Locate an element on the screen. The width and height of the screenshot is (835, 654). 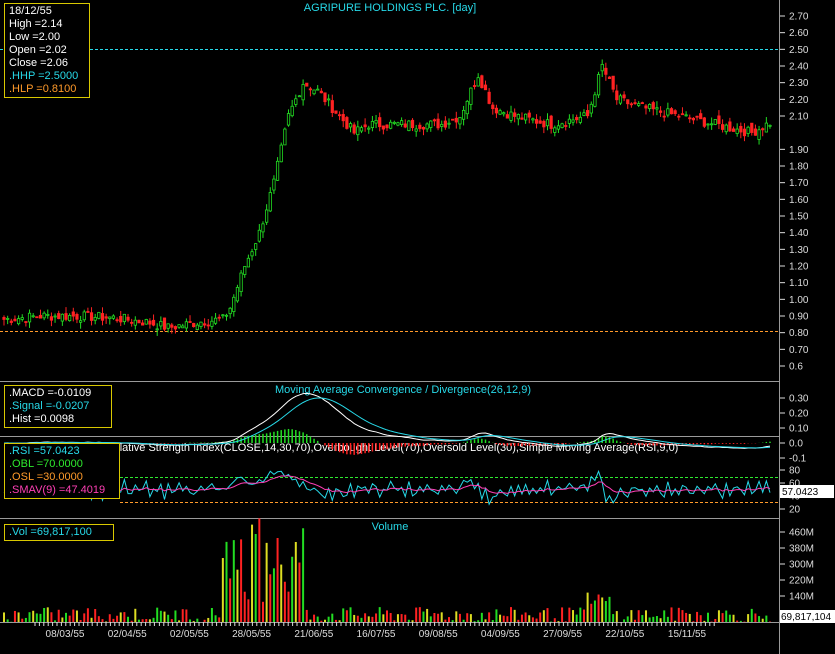
price-tick-label: 2.30 is located at coordinates (799, 83).